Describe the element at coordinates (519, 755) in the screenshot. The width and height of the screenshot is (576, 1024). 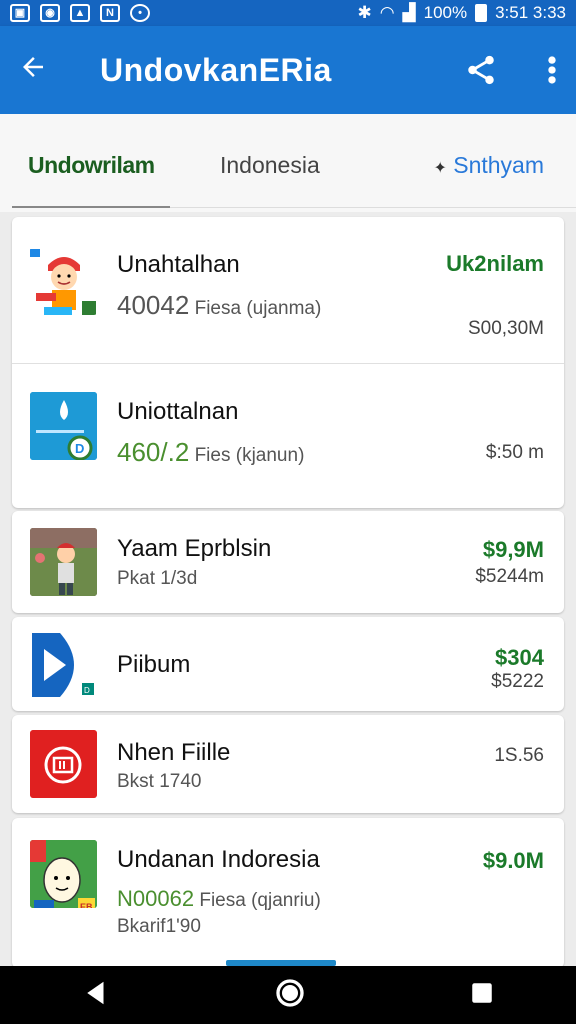
I see `item-price: 1S.56` at that location.